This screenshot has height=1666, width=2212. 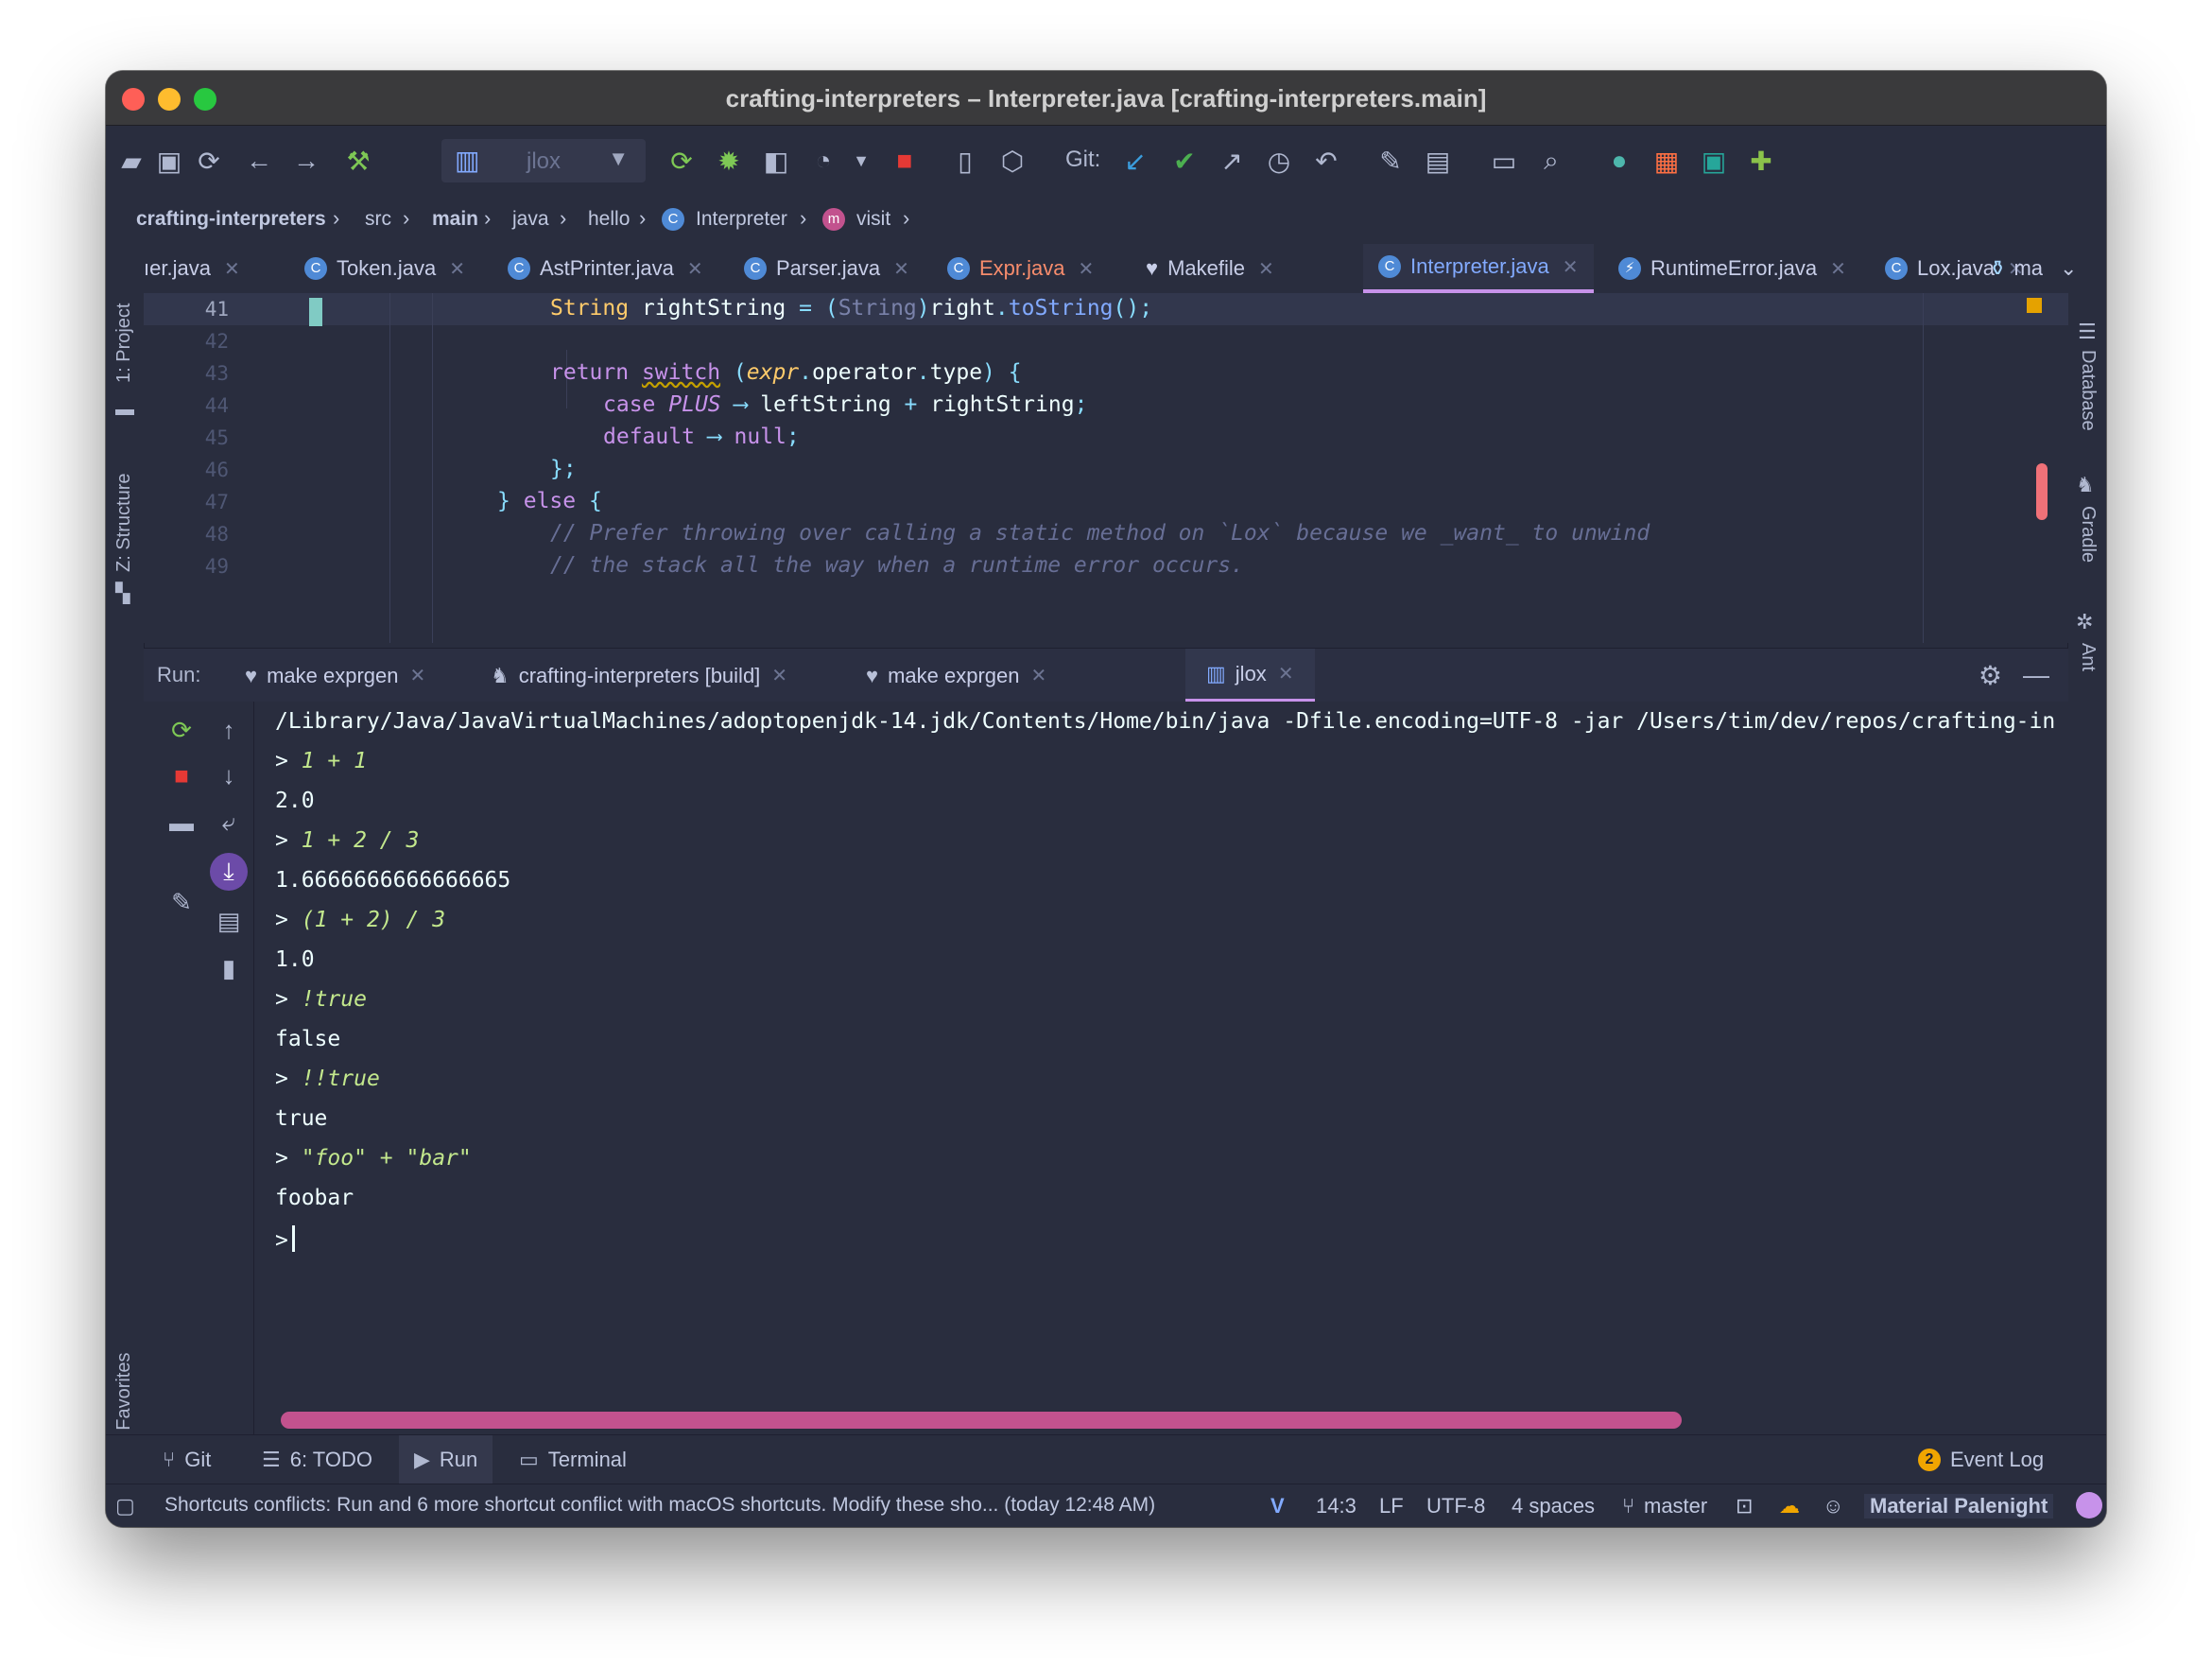 I want to click on run-tool-button: ▶ Run, so click(x=446, y=1459).